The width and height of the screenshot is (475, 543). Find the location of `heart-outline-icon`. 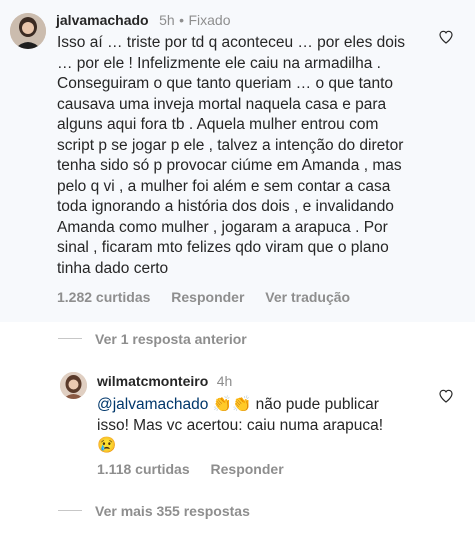

heart-outline-icon is located at coordinates (446, 37).